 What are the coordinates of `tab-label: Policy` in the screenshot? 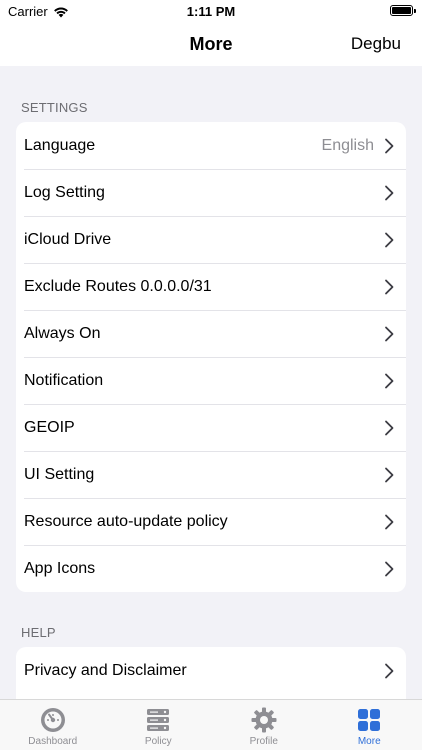 It's located at (158, 741).